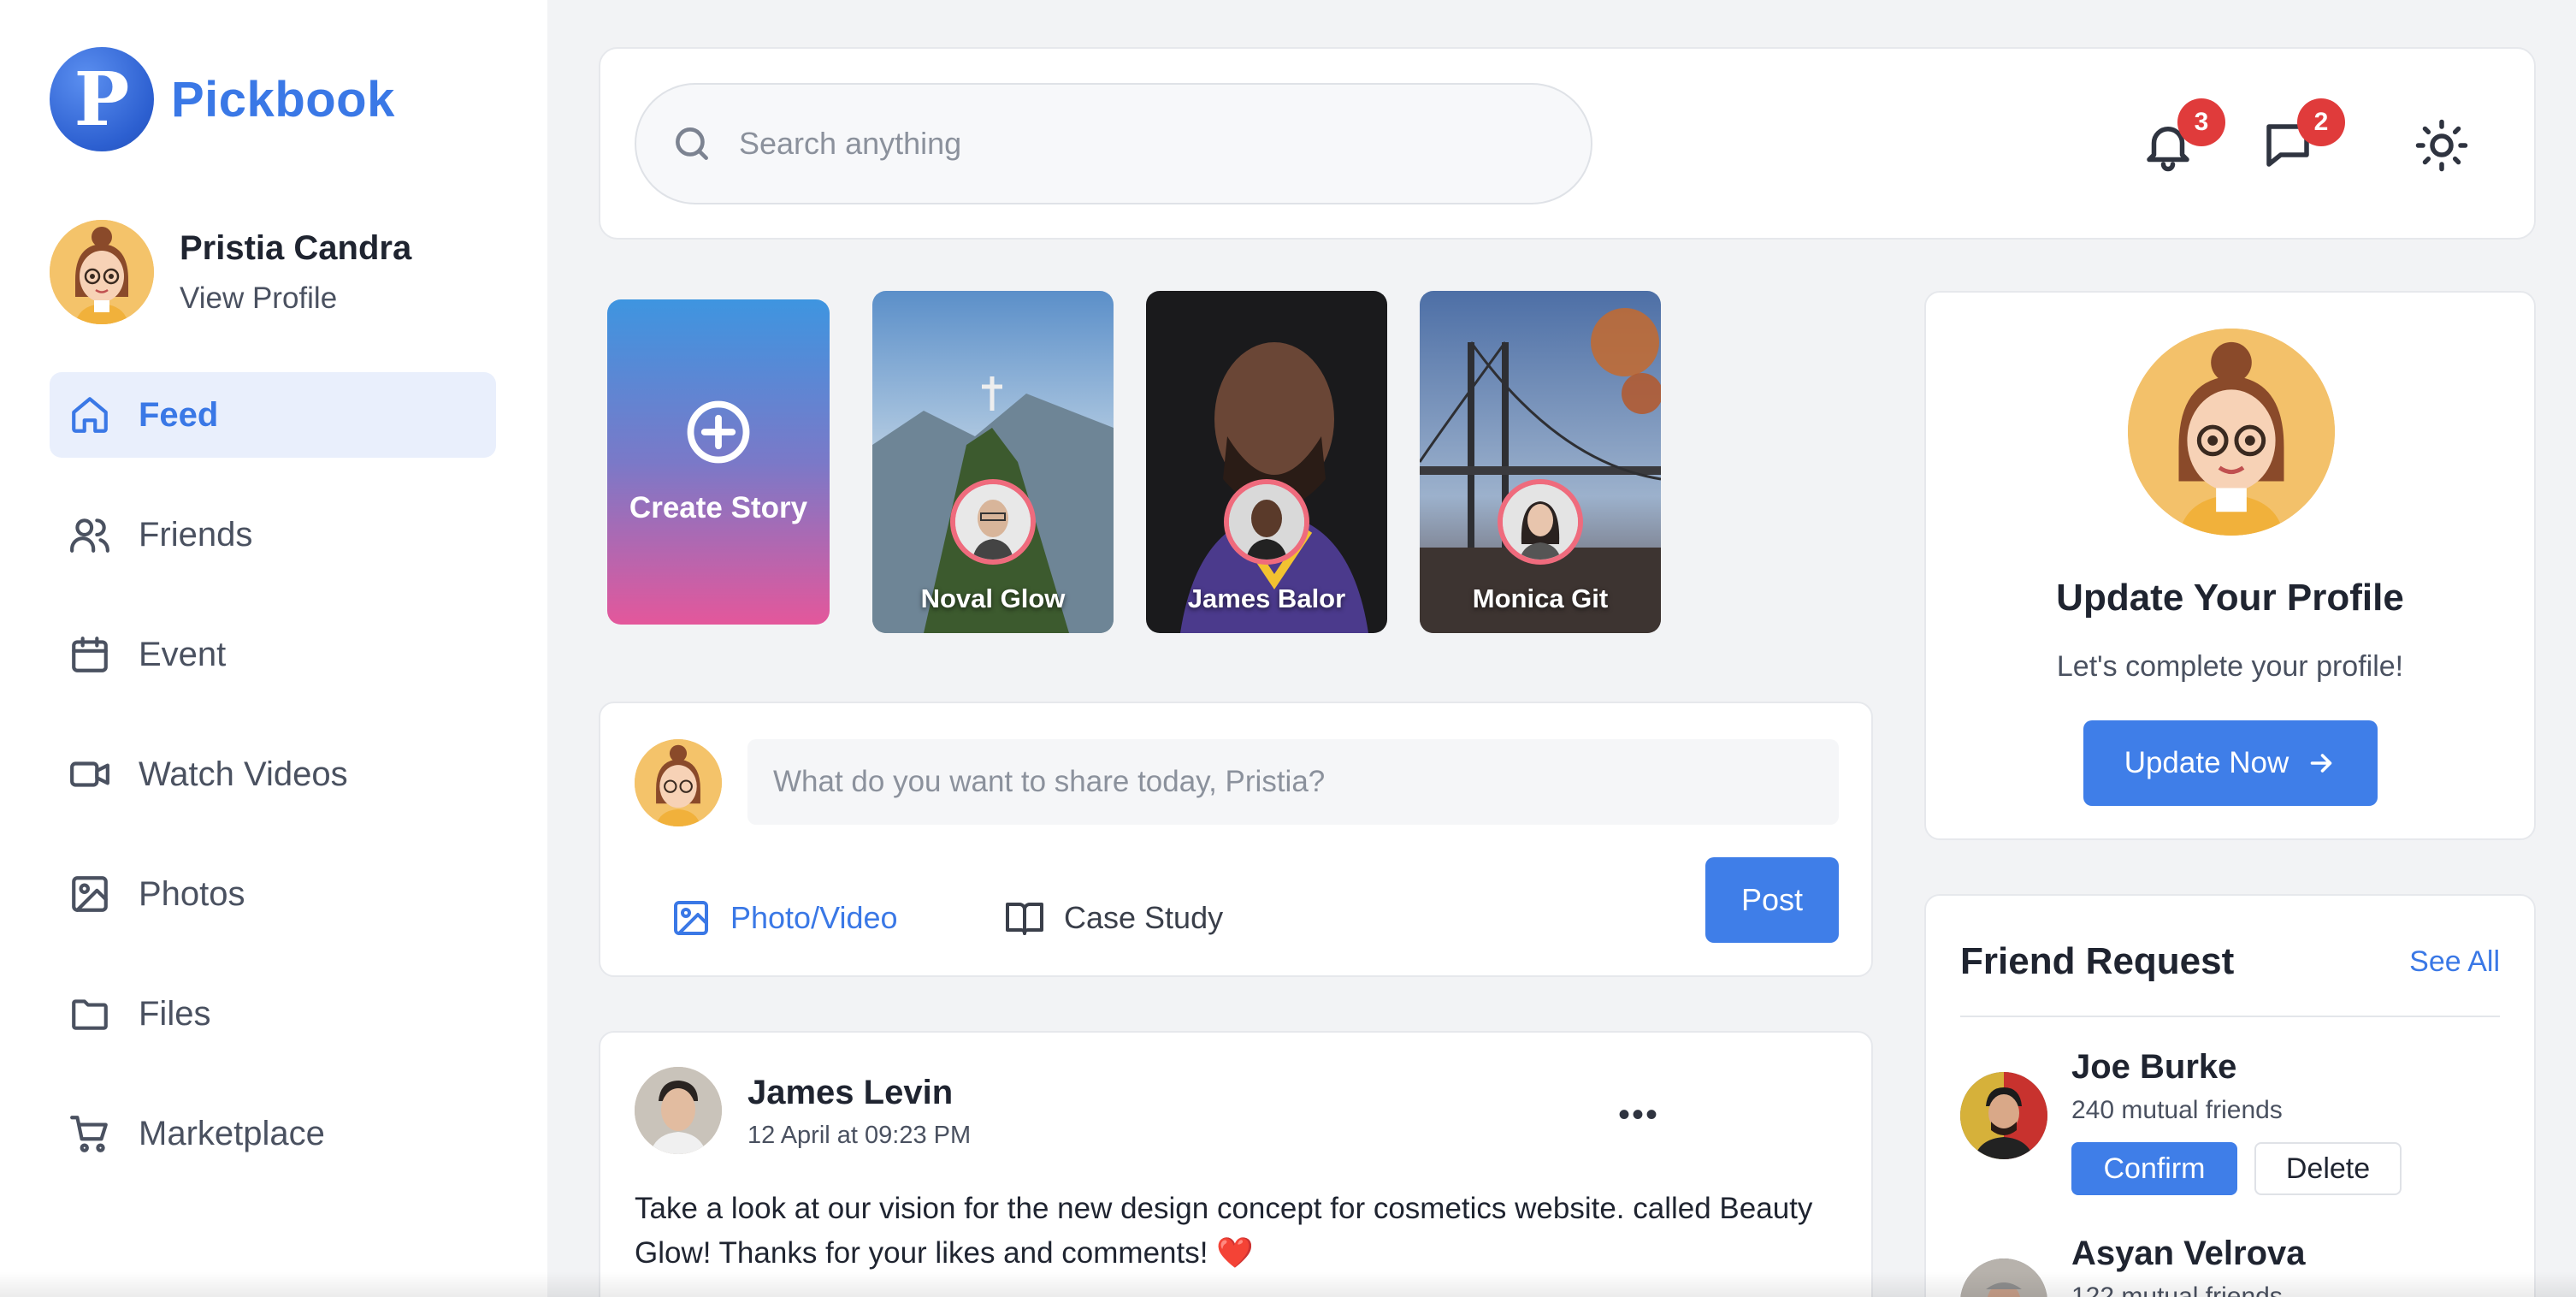 The width and height of the screenshot is (2576, 1297). I want to click on folder-icon, so click(90, 1015).